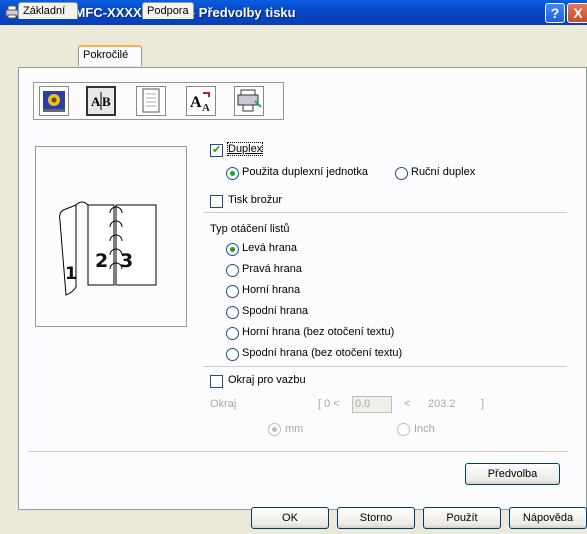 This screenshot has width=587, height=534. Describe the element at coordinates (443, 172) in the screenshot. I see `manual-duplex-label: Ruční duplex` at that location.